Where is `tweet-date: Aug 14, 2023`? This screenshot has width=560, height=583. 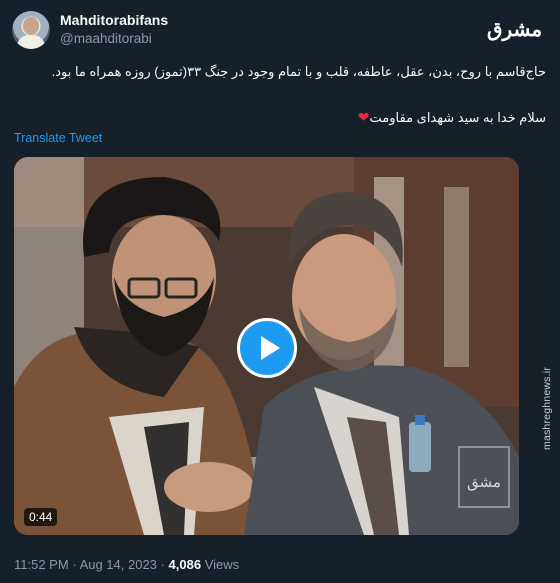
tweet-date: Aug 14, 2023 is located at coordinates (118, 564).